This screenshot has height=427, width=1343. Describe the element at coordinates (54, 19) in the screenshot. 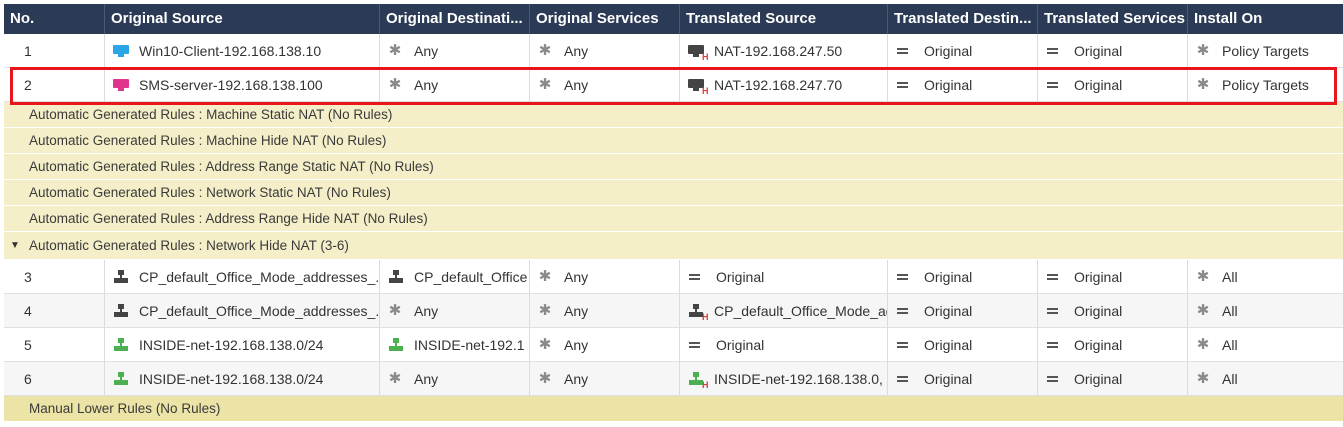

I see `column-header-no: No.` at that location.